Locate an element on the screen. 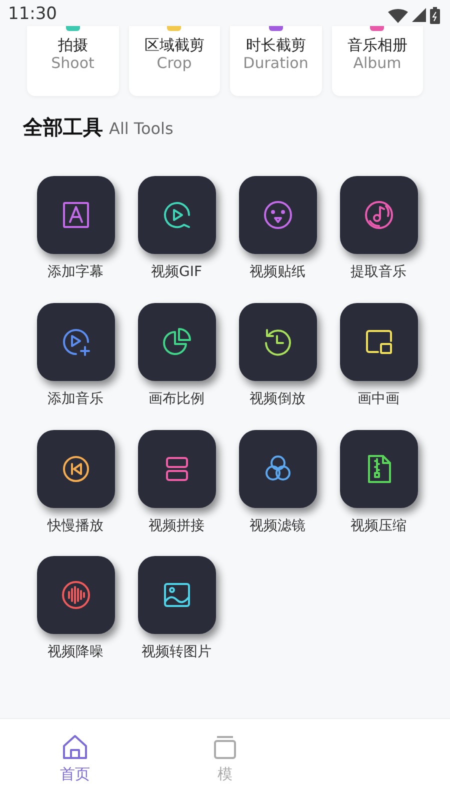 The width and height of the screenshot is (450, 800). tool-card: 时长截剪 Duration is located at coordinates (276, 61).